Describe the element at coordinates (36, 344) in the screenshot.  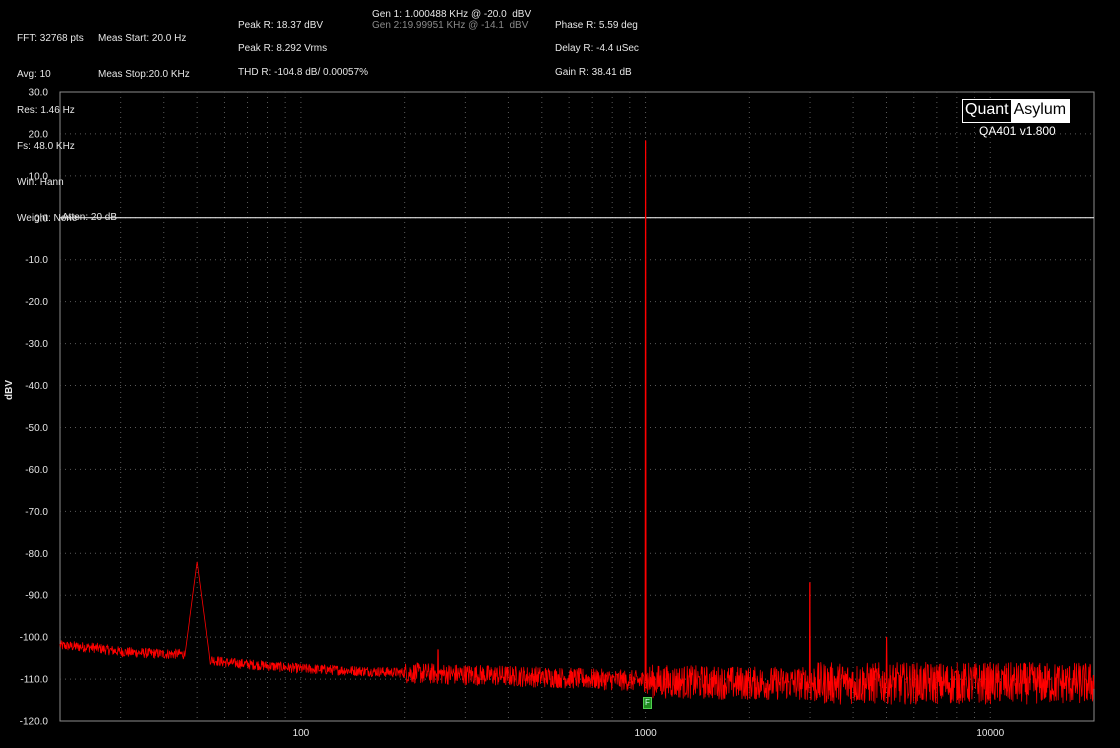
I see `y-tick-label: -30.0` at that location.